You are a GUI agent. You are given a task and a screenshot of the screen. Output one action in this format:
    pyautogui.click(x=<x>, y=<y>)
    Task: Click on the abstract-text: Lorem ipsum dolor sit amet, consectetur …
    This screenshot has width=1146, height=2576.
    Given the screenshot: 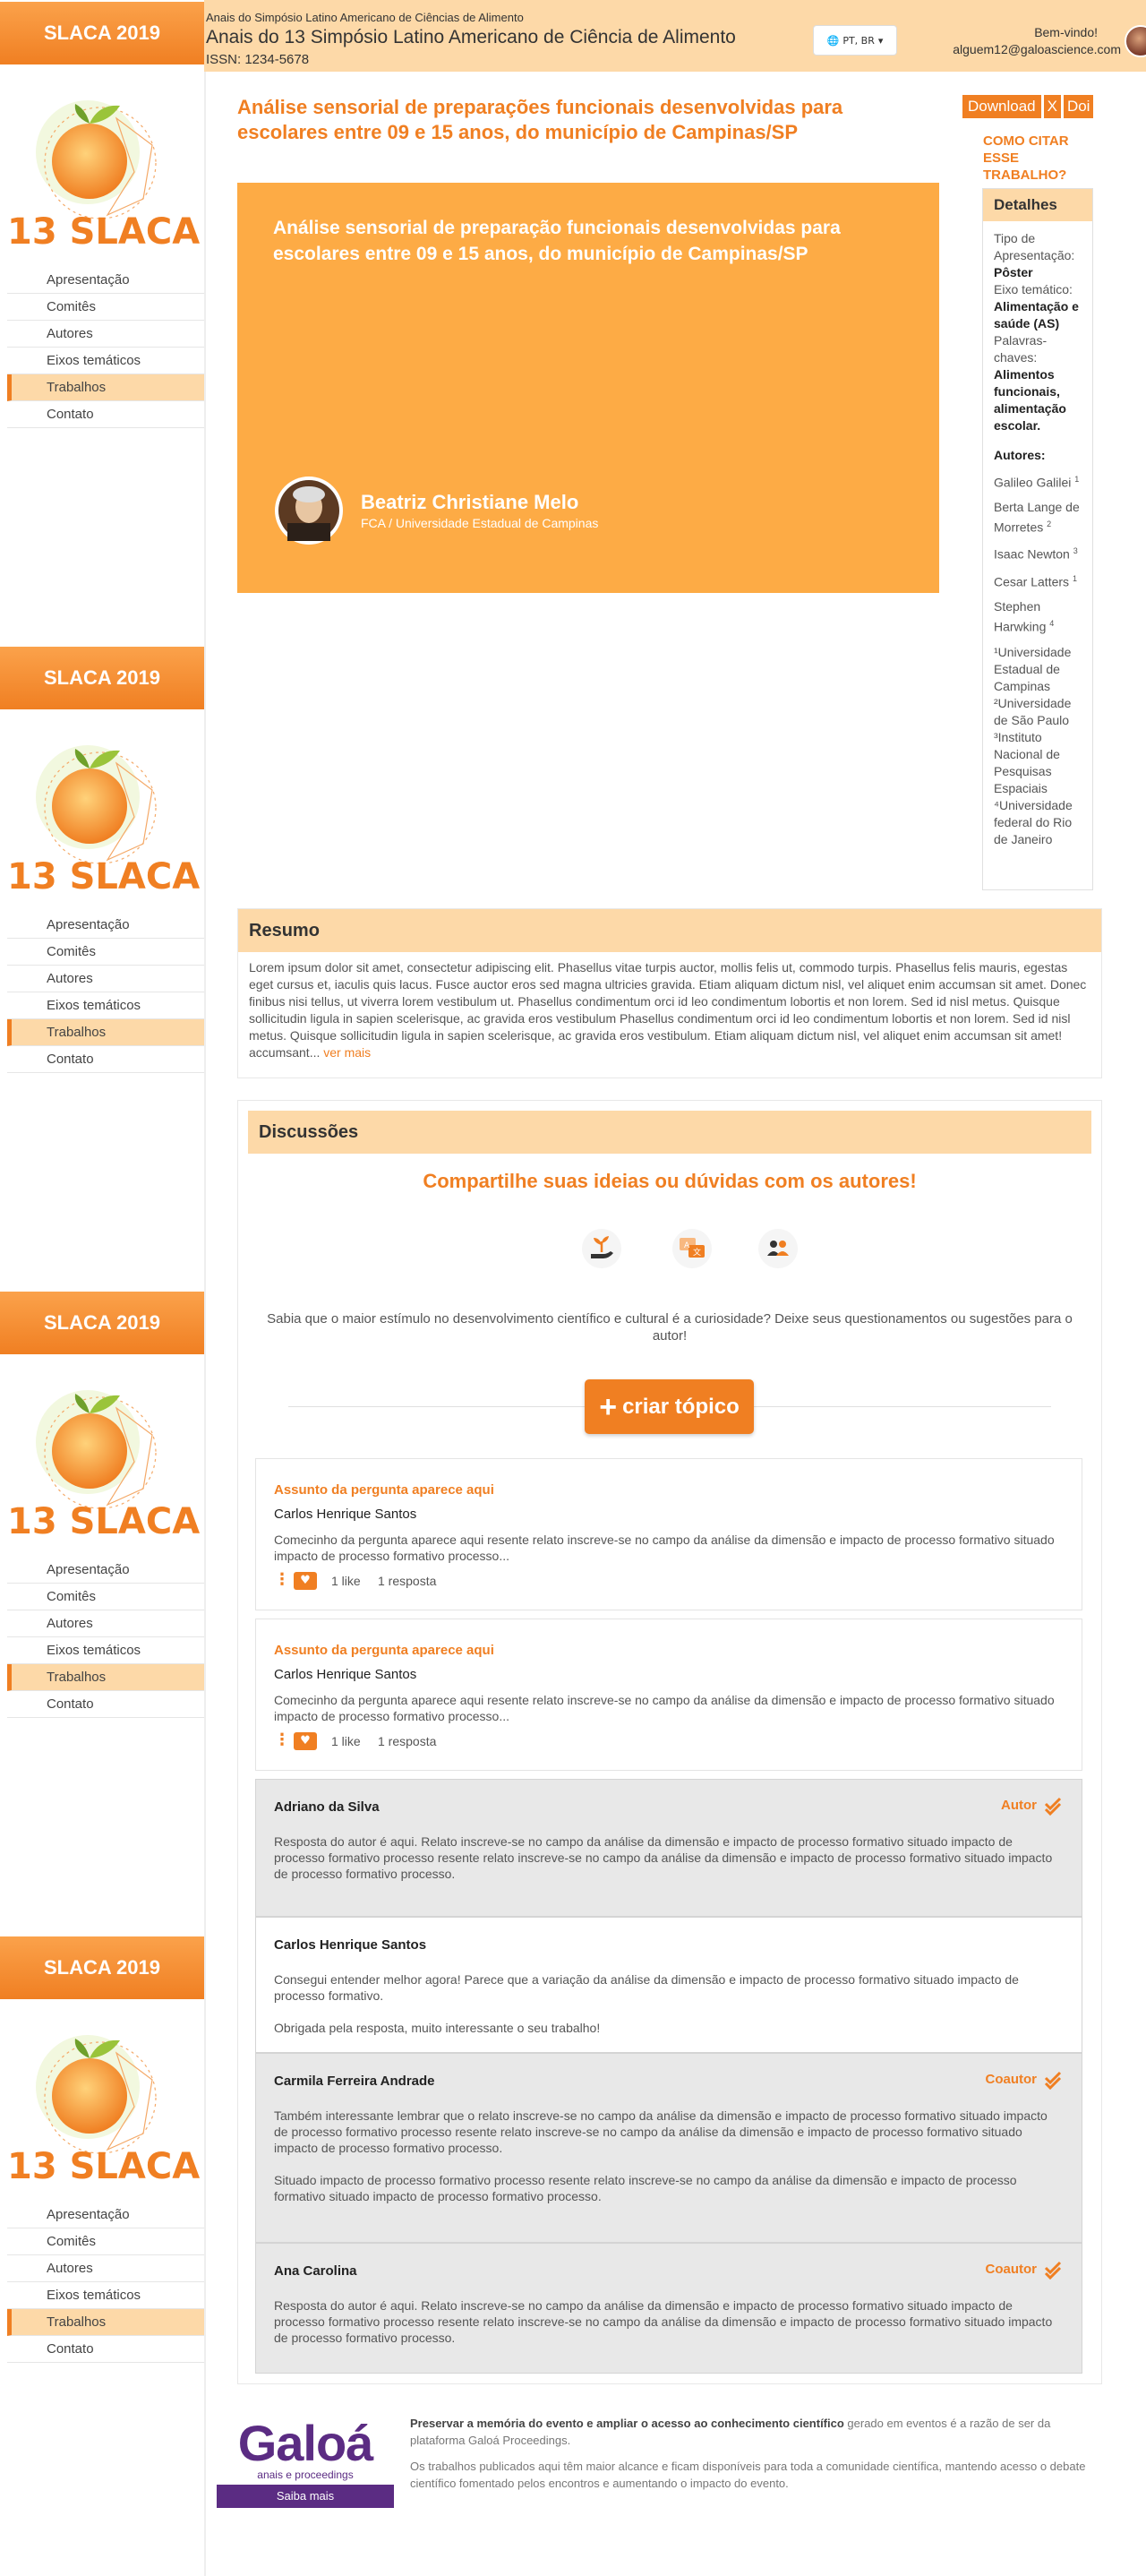 What is the action you would take?
    pyautogui.click(x=668, y=1010)
    